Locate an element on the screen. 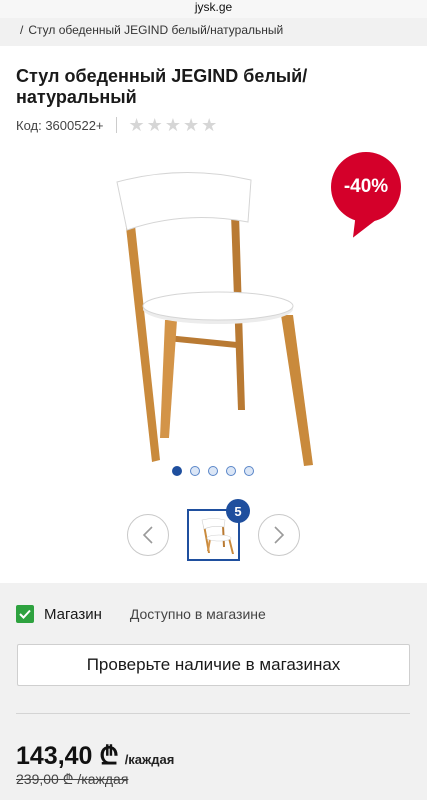 This screenshot has height=800, width=427. product-meta: Код: 3600522+ ★ ★ ★ ★ ★ is located at coordinates (116, 125).